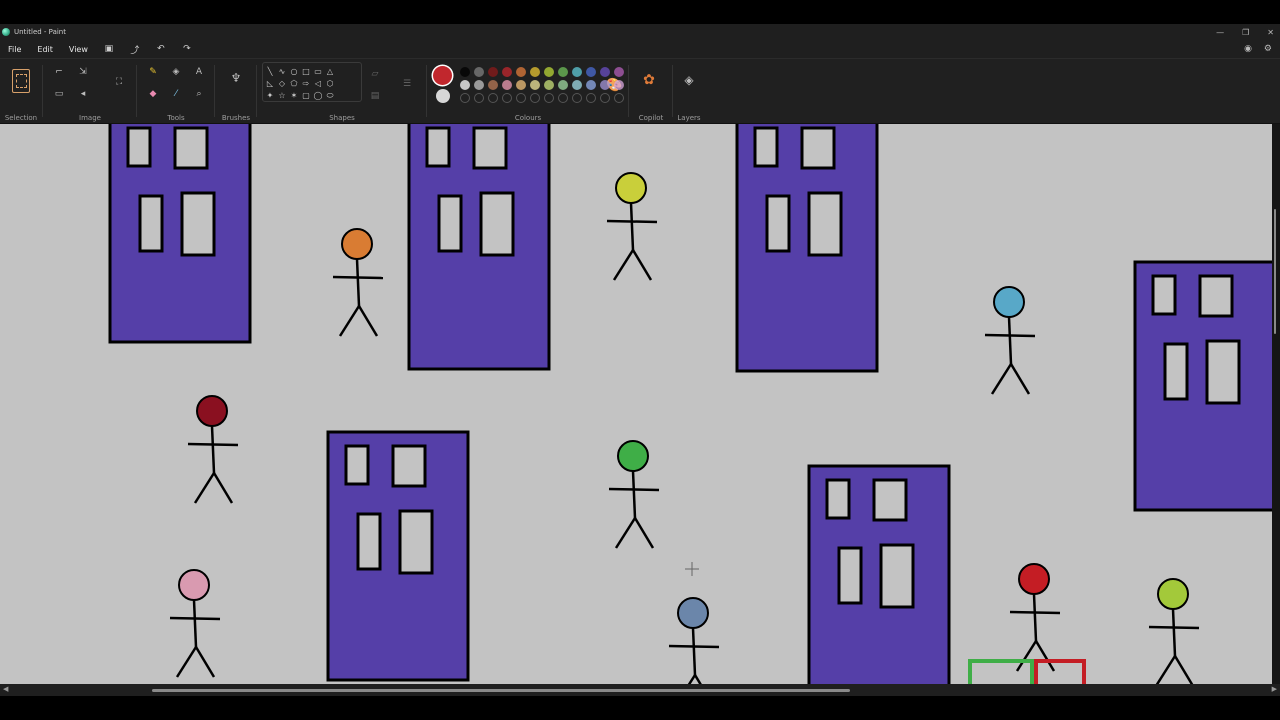  I want to click on vertical-scroll-thumb, so click(1275, 271).